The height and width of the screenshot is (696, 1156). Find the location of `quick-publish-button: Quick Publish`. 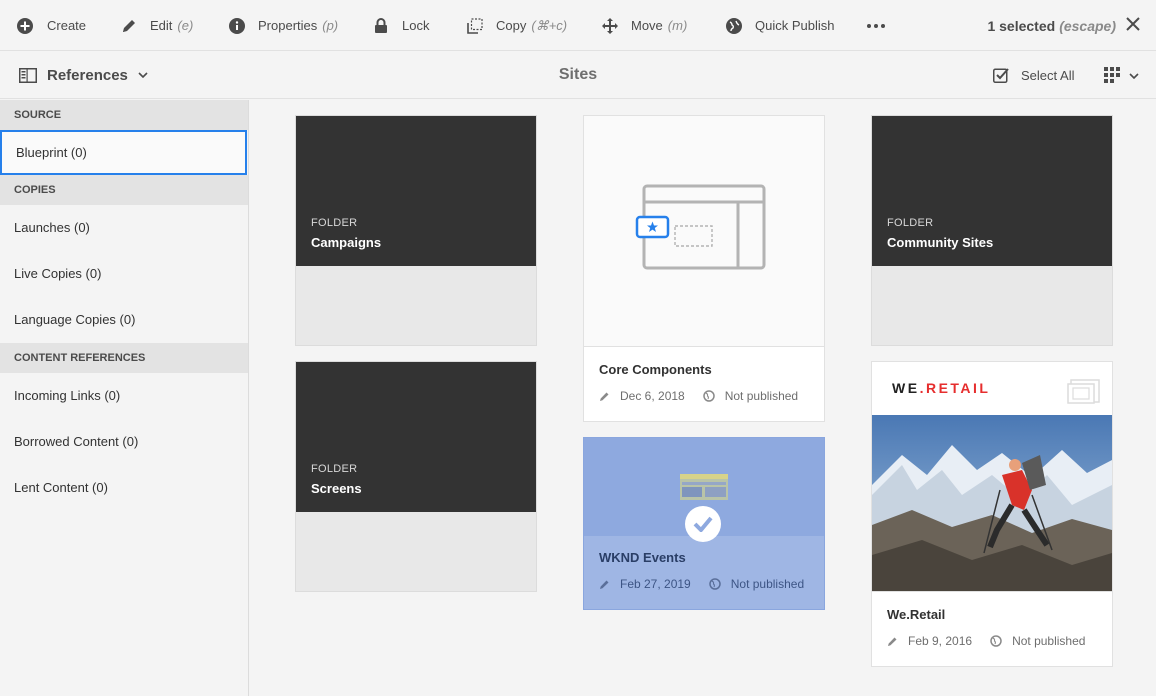

quick-publish-button: Quick Publish is located at coordinates (779, 25).